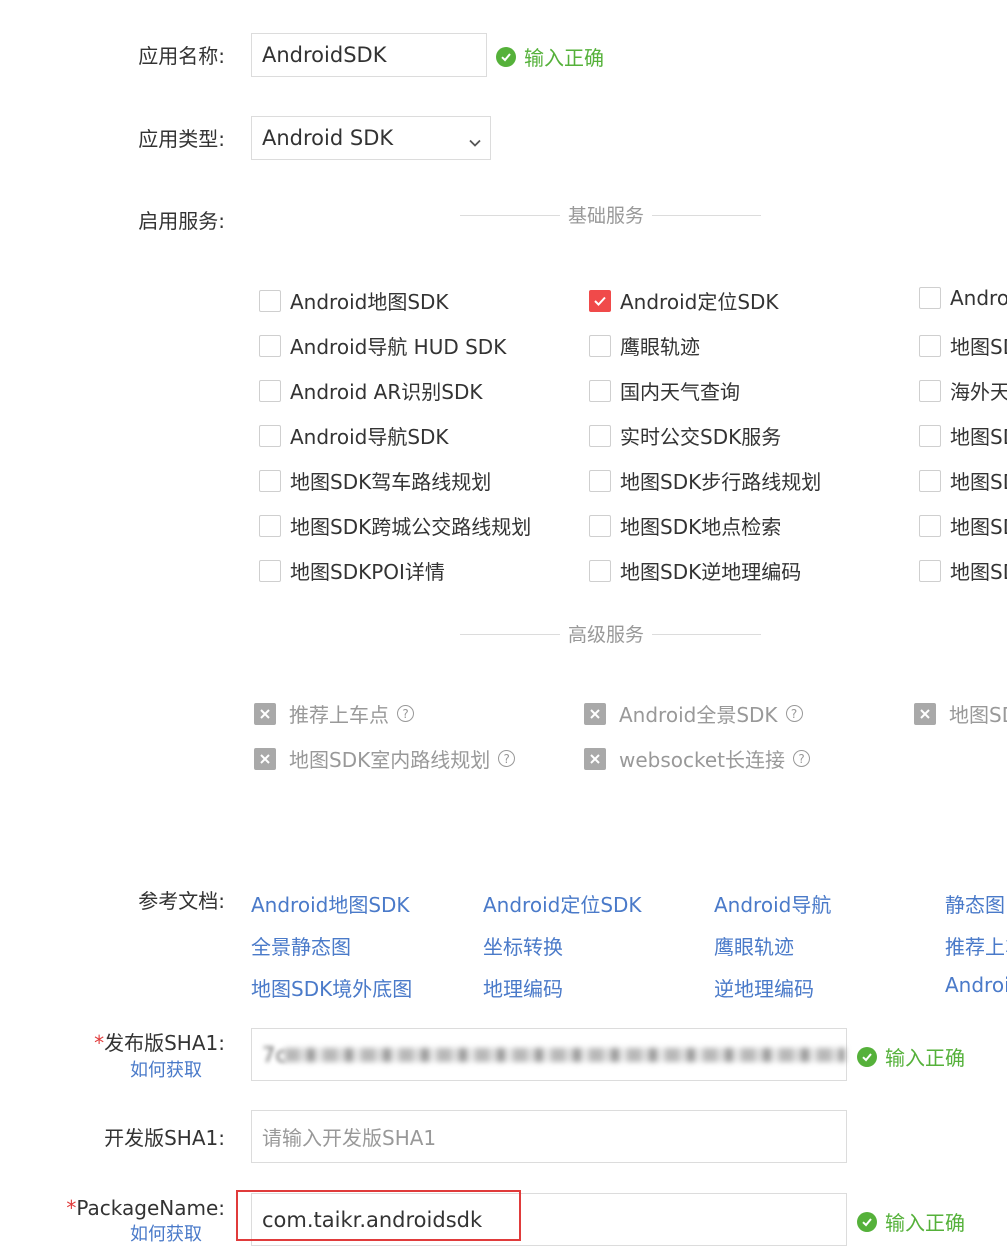 This screenshot has width=1007, height=1258. I want to click on doc-link-clip: Androi, so click(976, 985).